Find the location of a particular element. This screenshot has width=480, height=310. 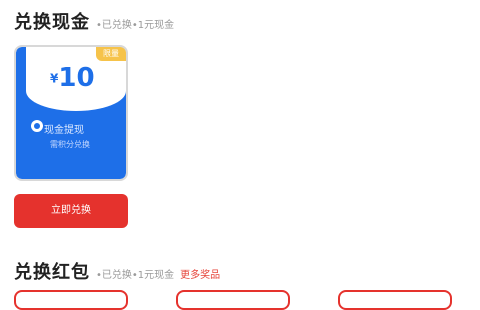

voucher-tag: 限量 is located at coordinates (111, 54).